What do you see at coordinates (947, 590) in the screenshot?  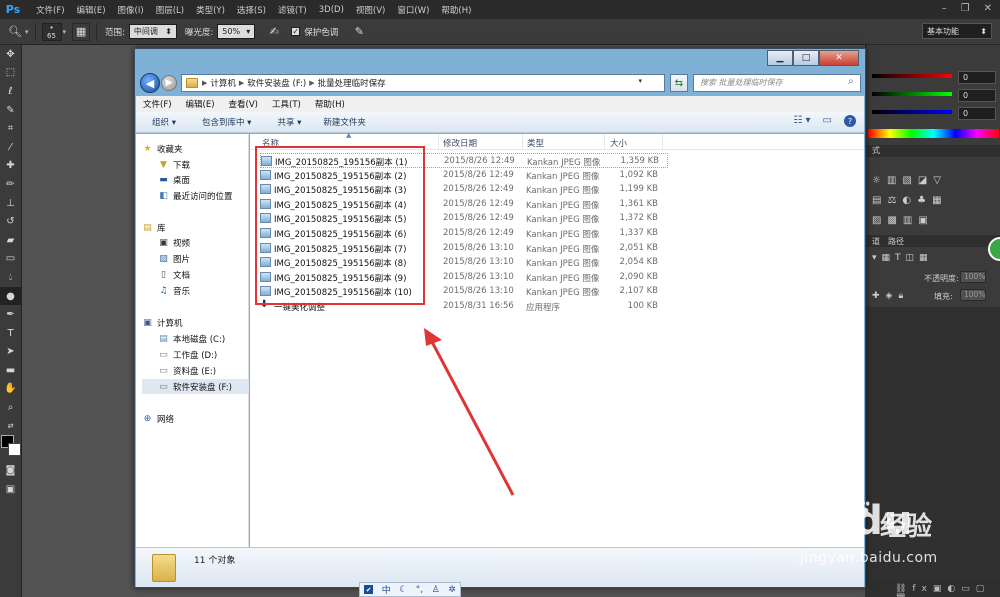 I see `layer-footer-icons: ⛓fx▣◐▭▢🗑︎` at bounding box center [947, 590].